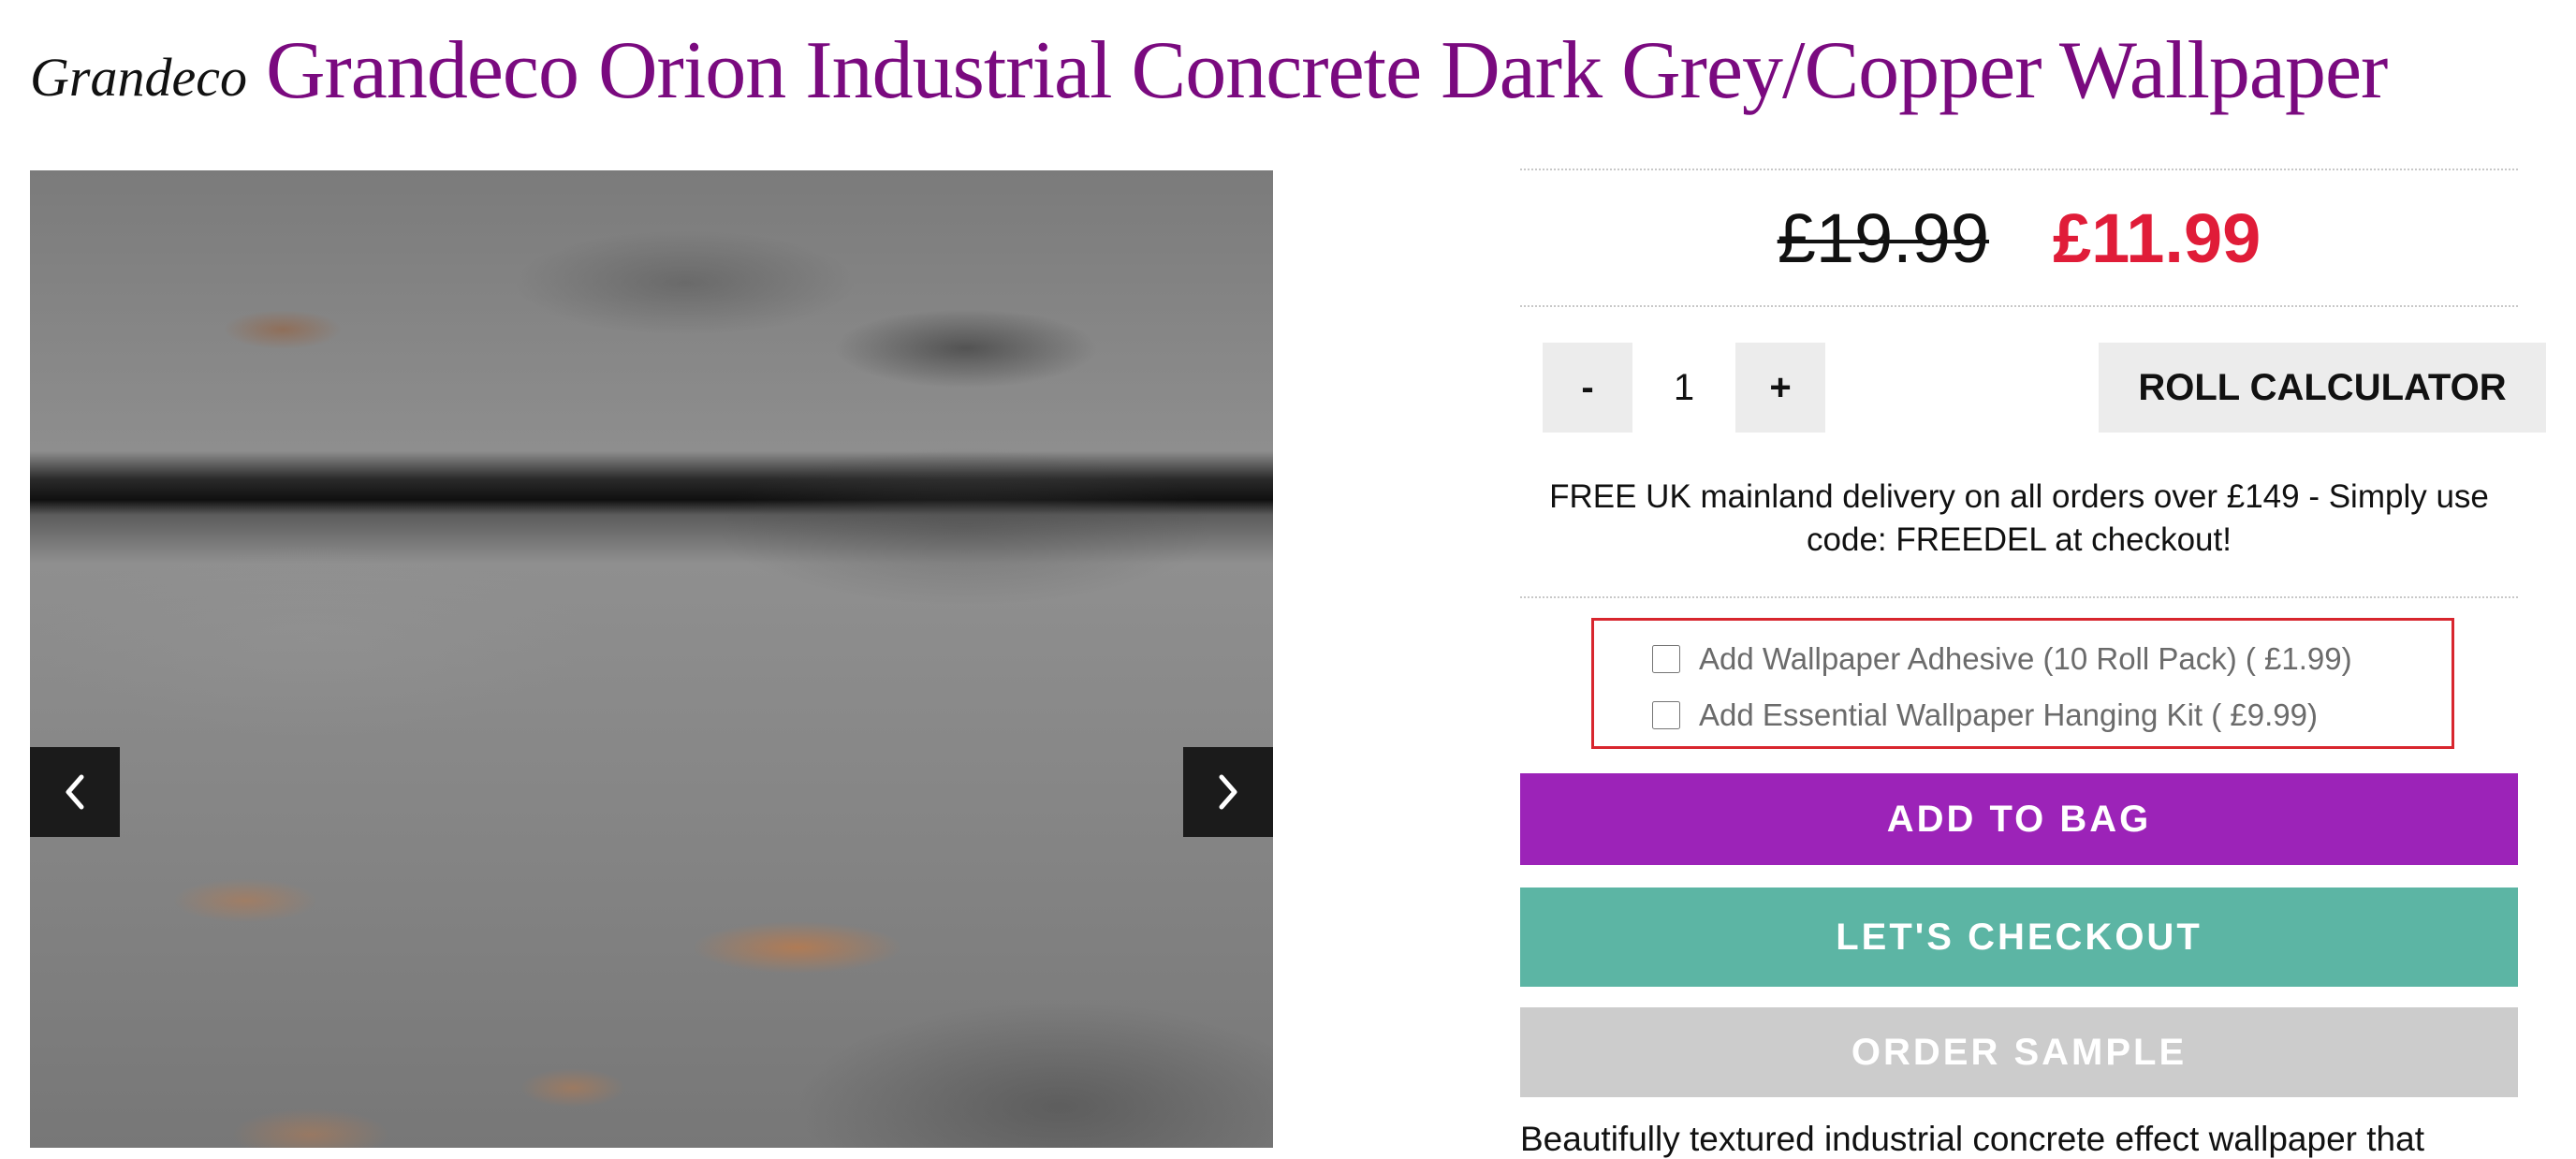 This screenshot has height=1159, width=2576. What do you see at coordinates (1683, 388) in the screenshot?
I see `quantity-input` at bounding box center [1683, 388].